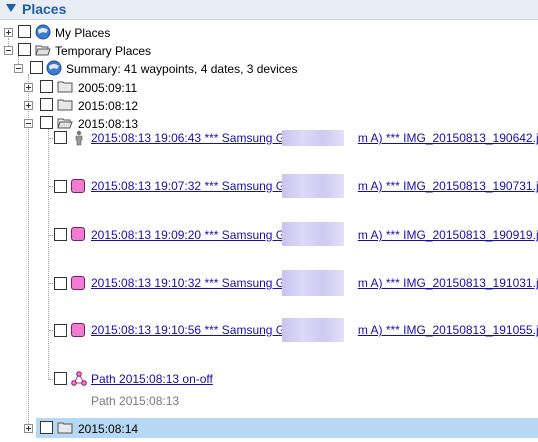 This screenshot has width=538, height=442. What do you see at coordinates (269, 10) in the screenshot?
I see `places-panel-header: Places` at bounding box center [269, 10].